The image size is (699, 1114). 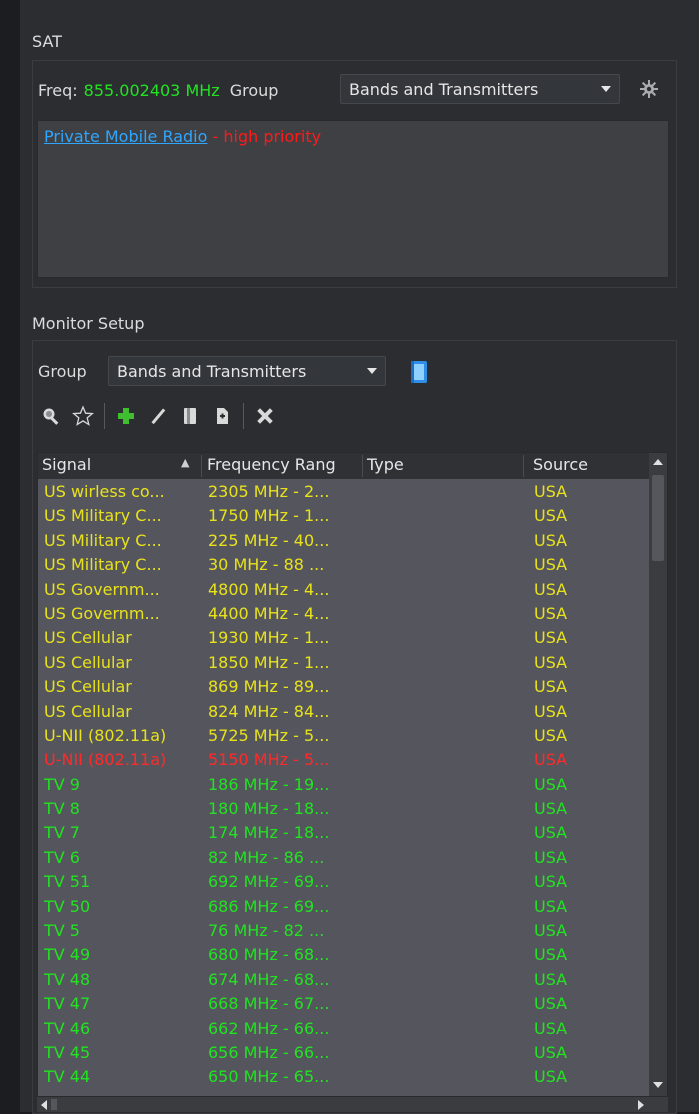 I want to click on toolbar-separator, so click(x=243, y=416).